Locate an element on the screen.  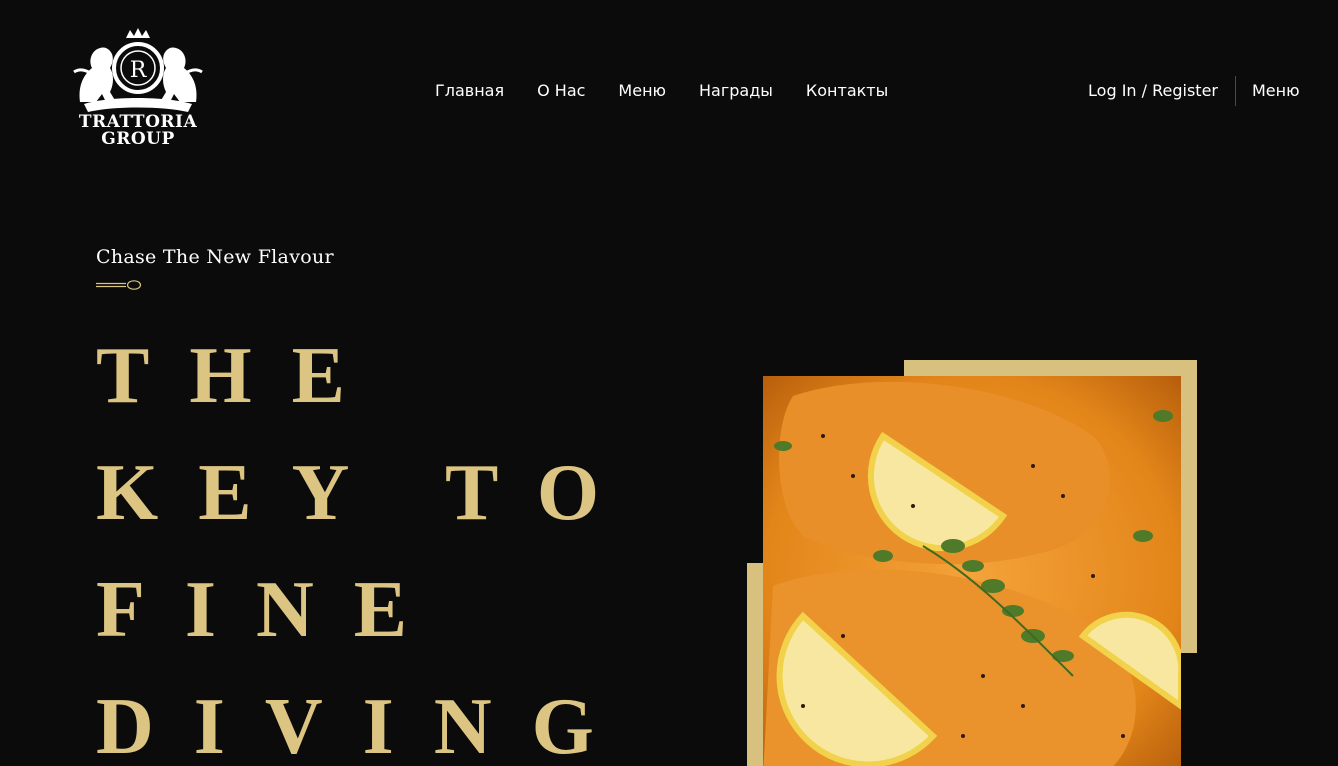
headline-line-1: THE is located at coordinates (240, 376).